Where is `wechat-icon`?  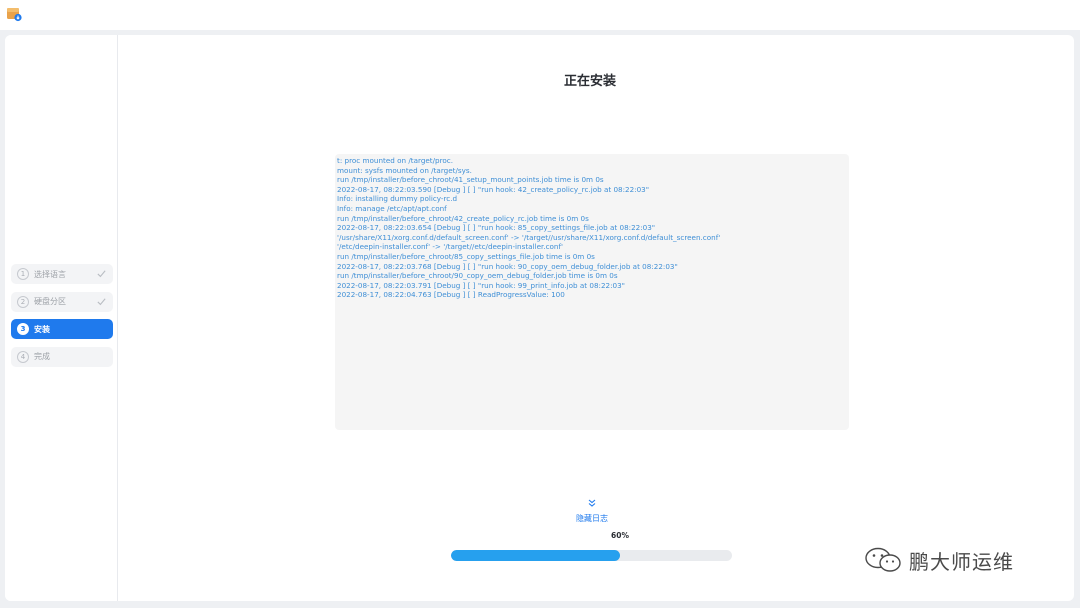 wechat-icon is located at coordinates (883, 559).